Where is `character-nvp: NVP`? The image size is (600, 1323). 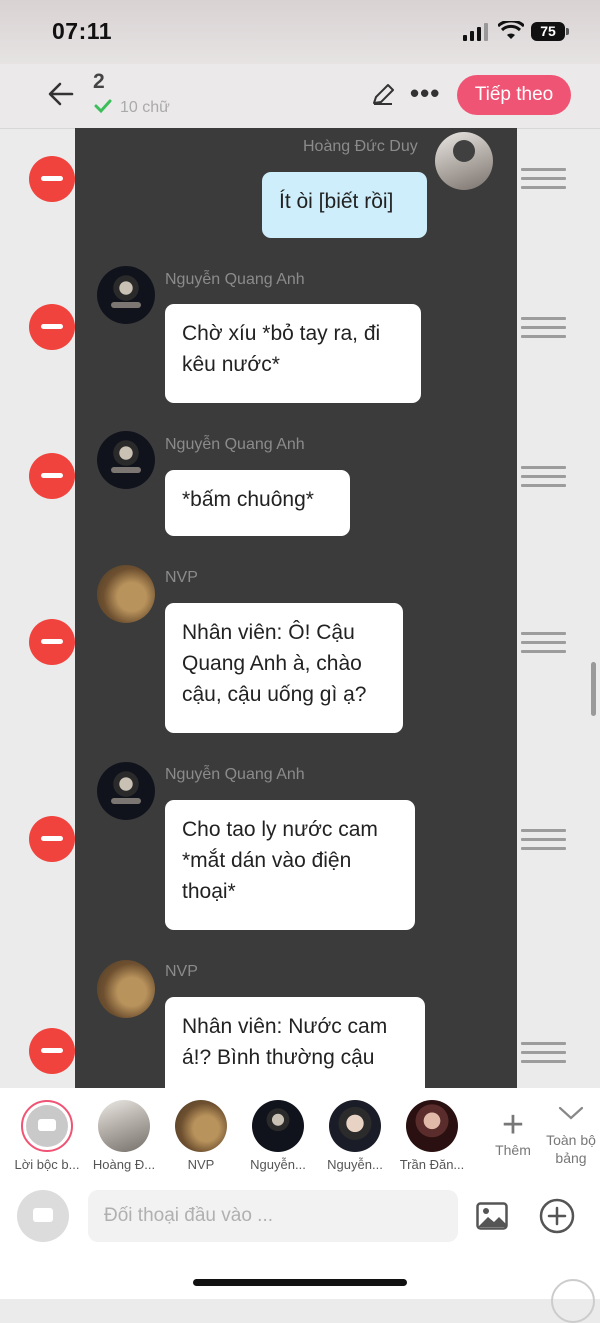
character-nvp: NVP is located at coordinates (201, 1136).